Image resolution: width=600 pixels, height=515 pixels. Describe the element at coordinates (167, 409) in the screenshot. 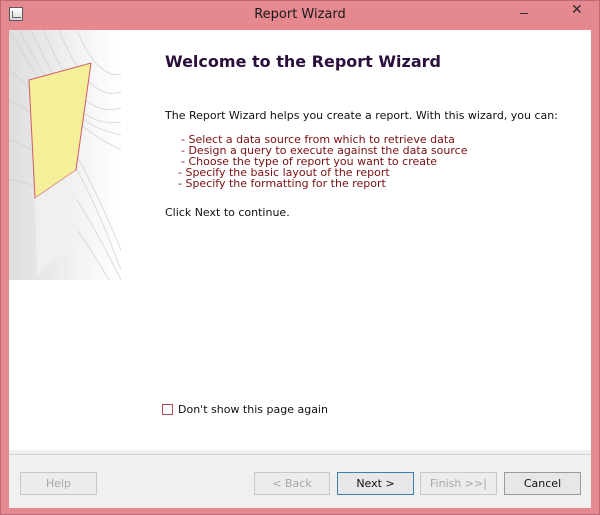

I see `dont-show-checkbox` at that location.